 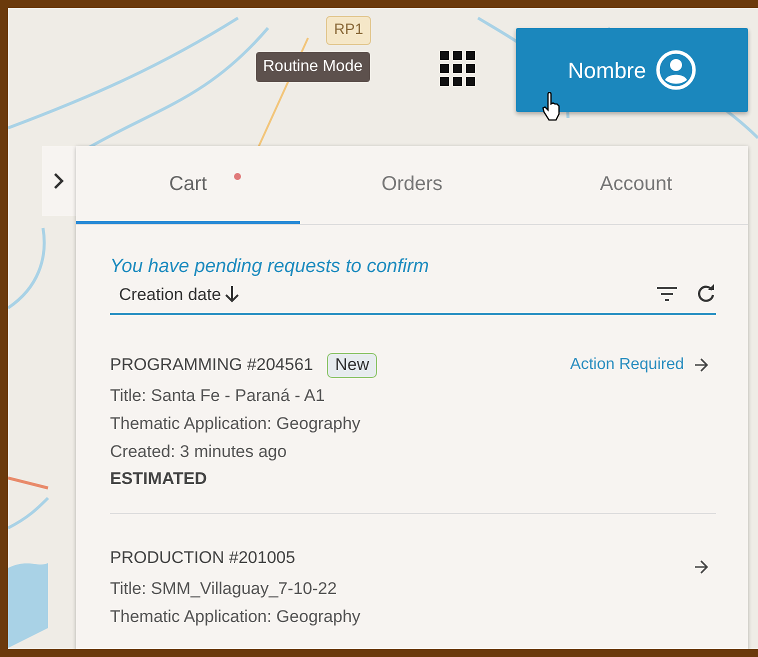 I want to click on expand-button, so click(x=59, y=181).